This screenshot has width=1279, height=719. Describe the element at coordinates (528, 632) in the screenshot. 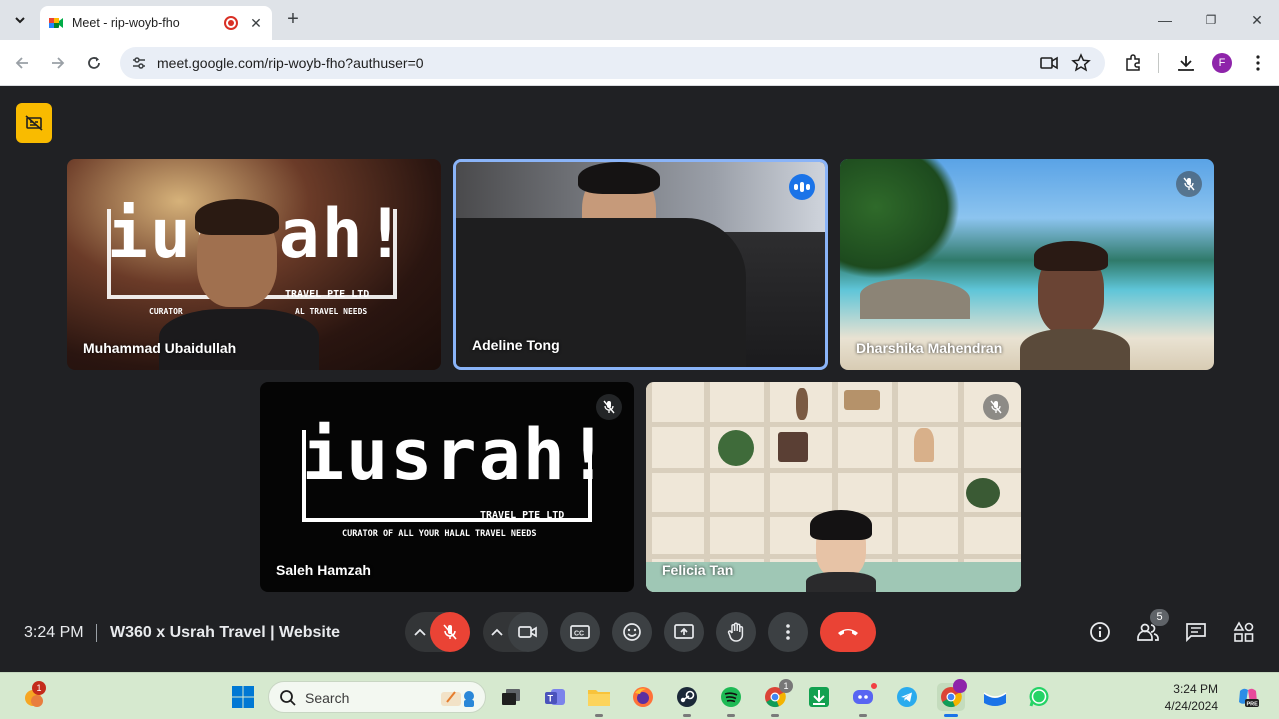

I see `camera-toggle-button` at that location.